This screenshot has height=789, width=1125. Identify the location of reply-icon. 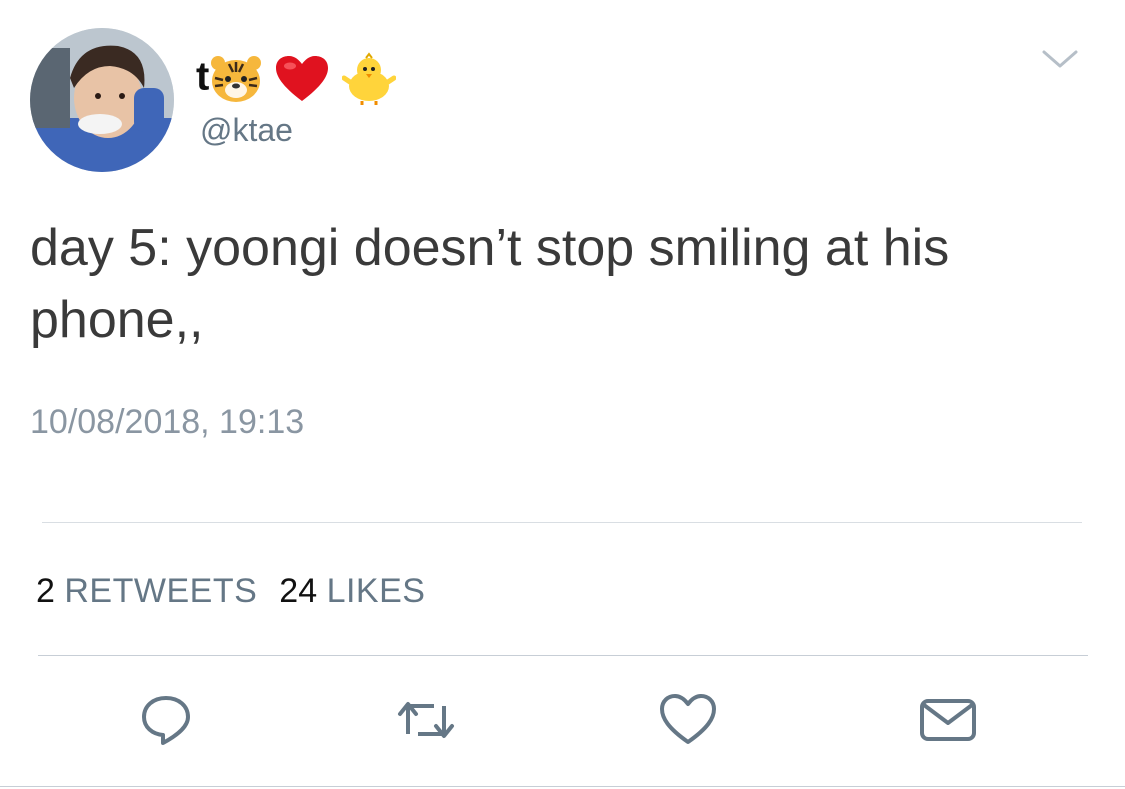
(166, 720).